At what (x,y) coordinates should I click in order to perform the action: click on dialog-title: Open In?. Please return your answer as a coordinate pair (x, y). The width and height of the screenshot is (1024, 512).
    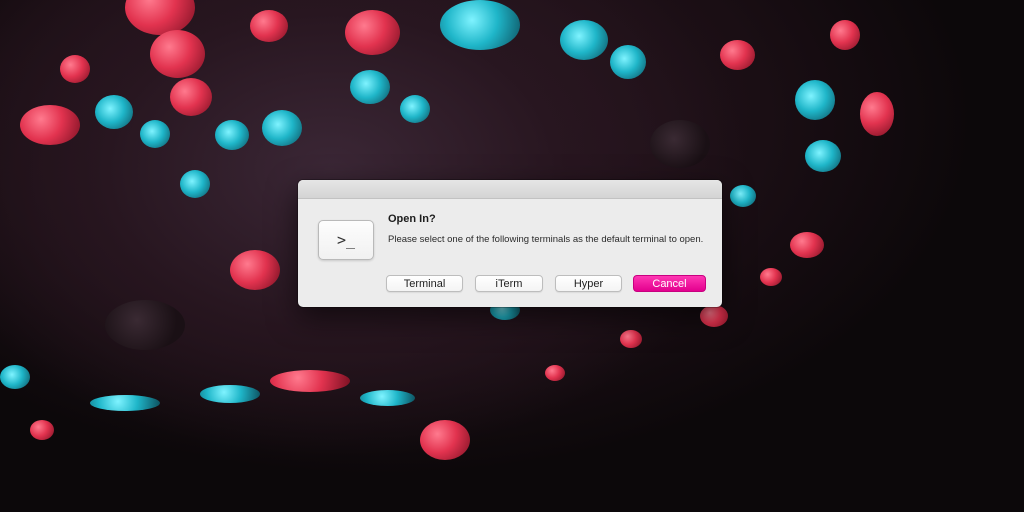
    Looking at the image, I should click on (412, 219).